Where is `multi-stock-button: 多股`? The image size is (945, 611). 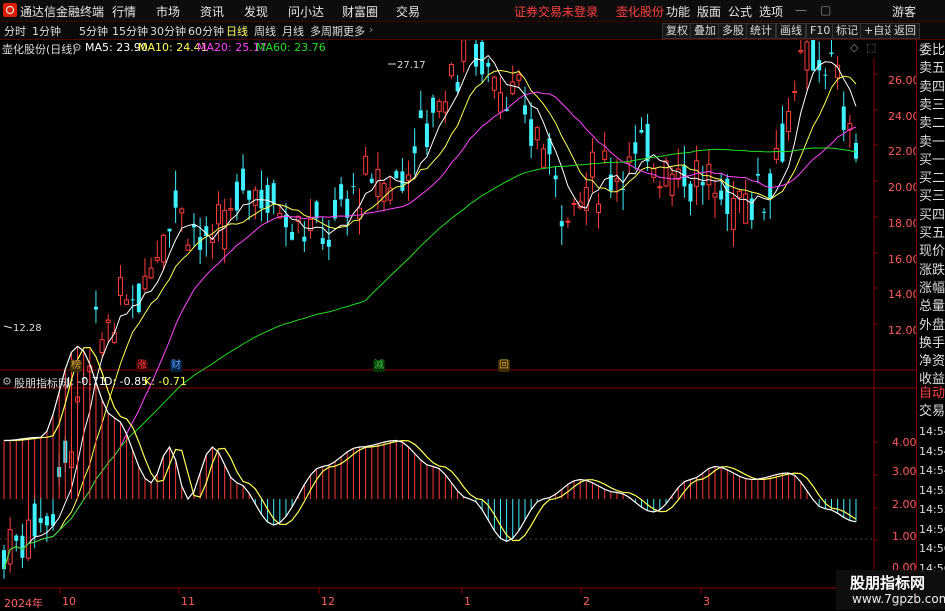
multi-stock-button: 多股 is located at coordinates (733, 31).